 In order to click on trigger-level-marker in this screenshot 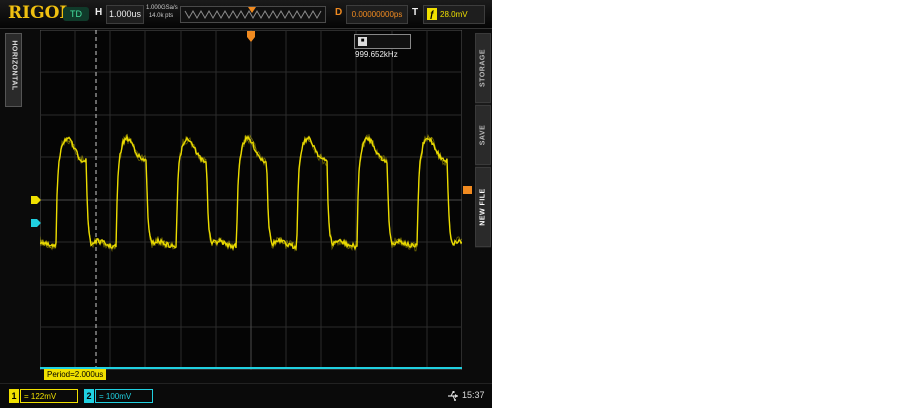, I will do `click(467, 190)`.